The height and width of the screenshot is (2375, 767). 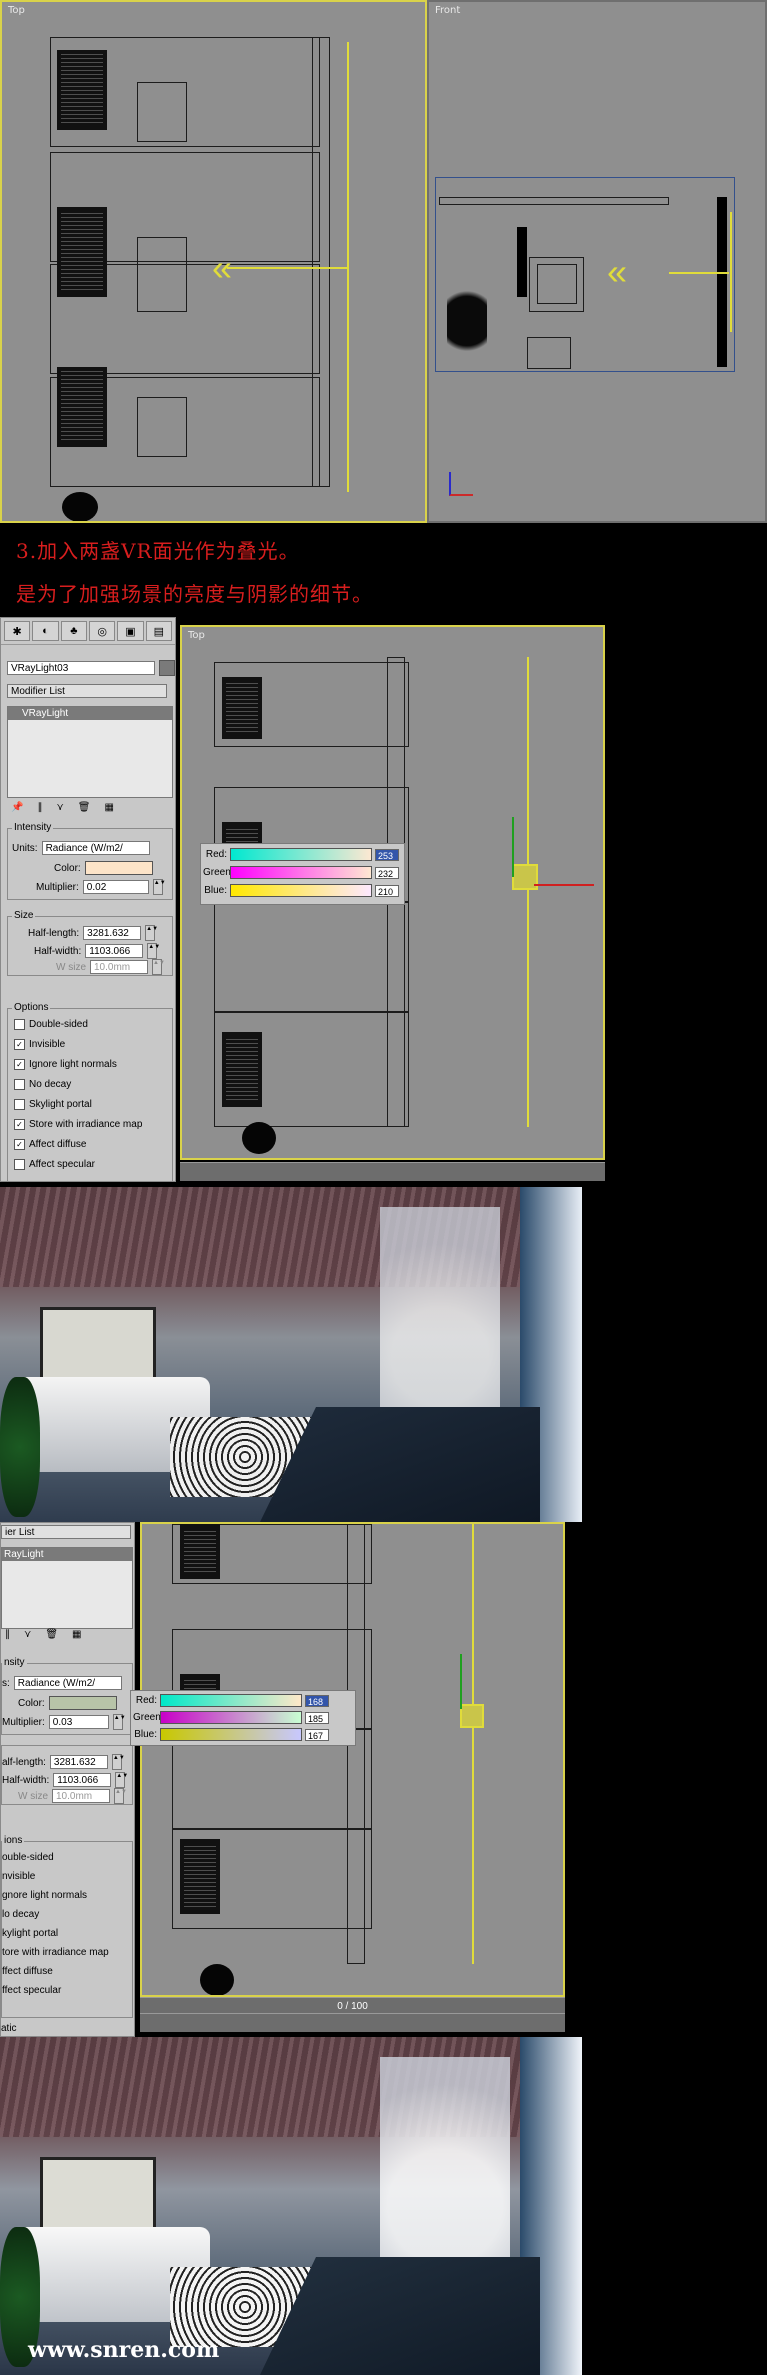 I want to click on timeline-frame-label: 0 / 100, so click(x=352, y=2006).